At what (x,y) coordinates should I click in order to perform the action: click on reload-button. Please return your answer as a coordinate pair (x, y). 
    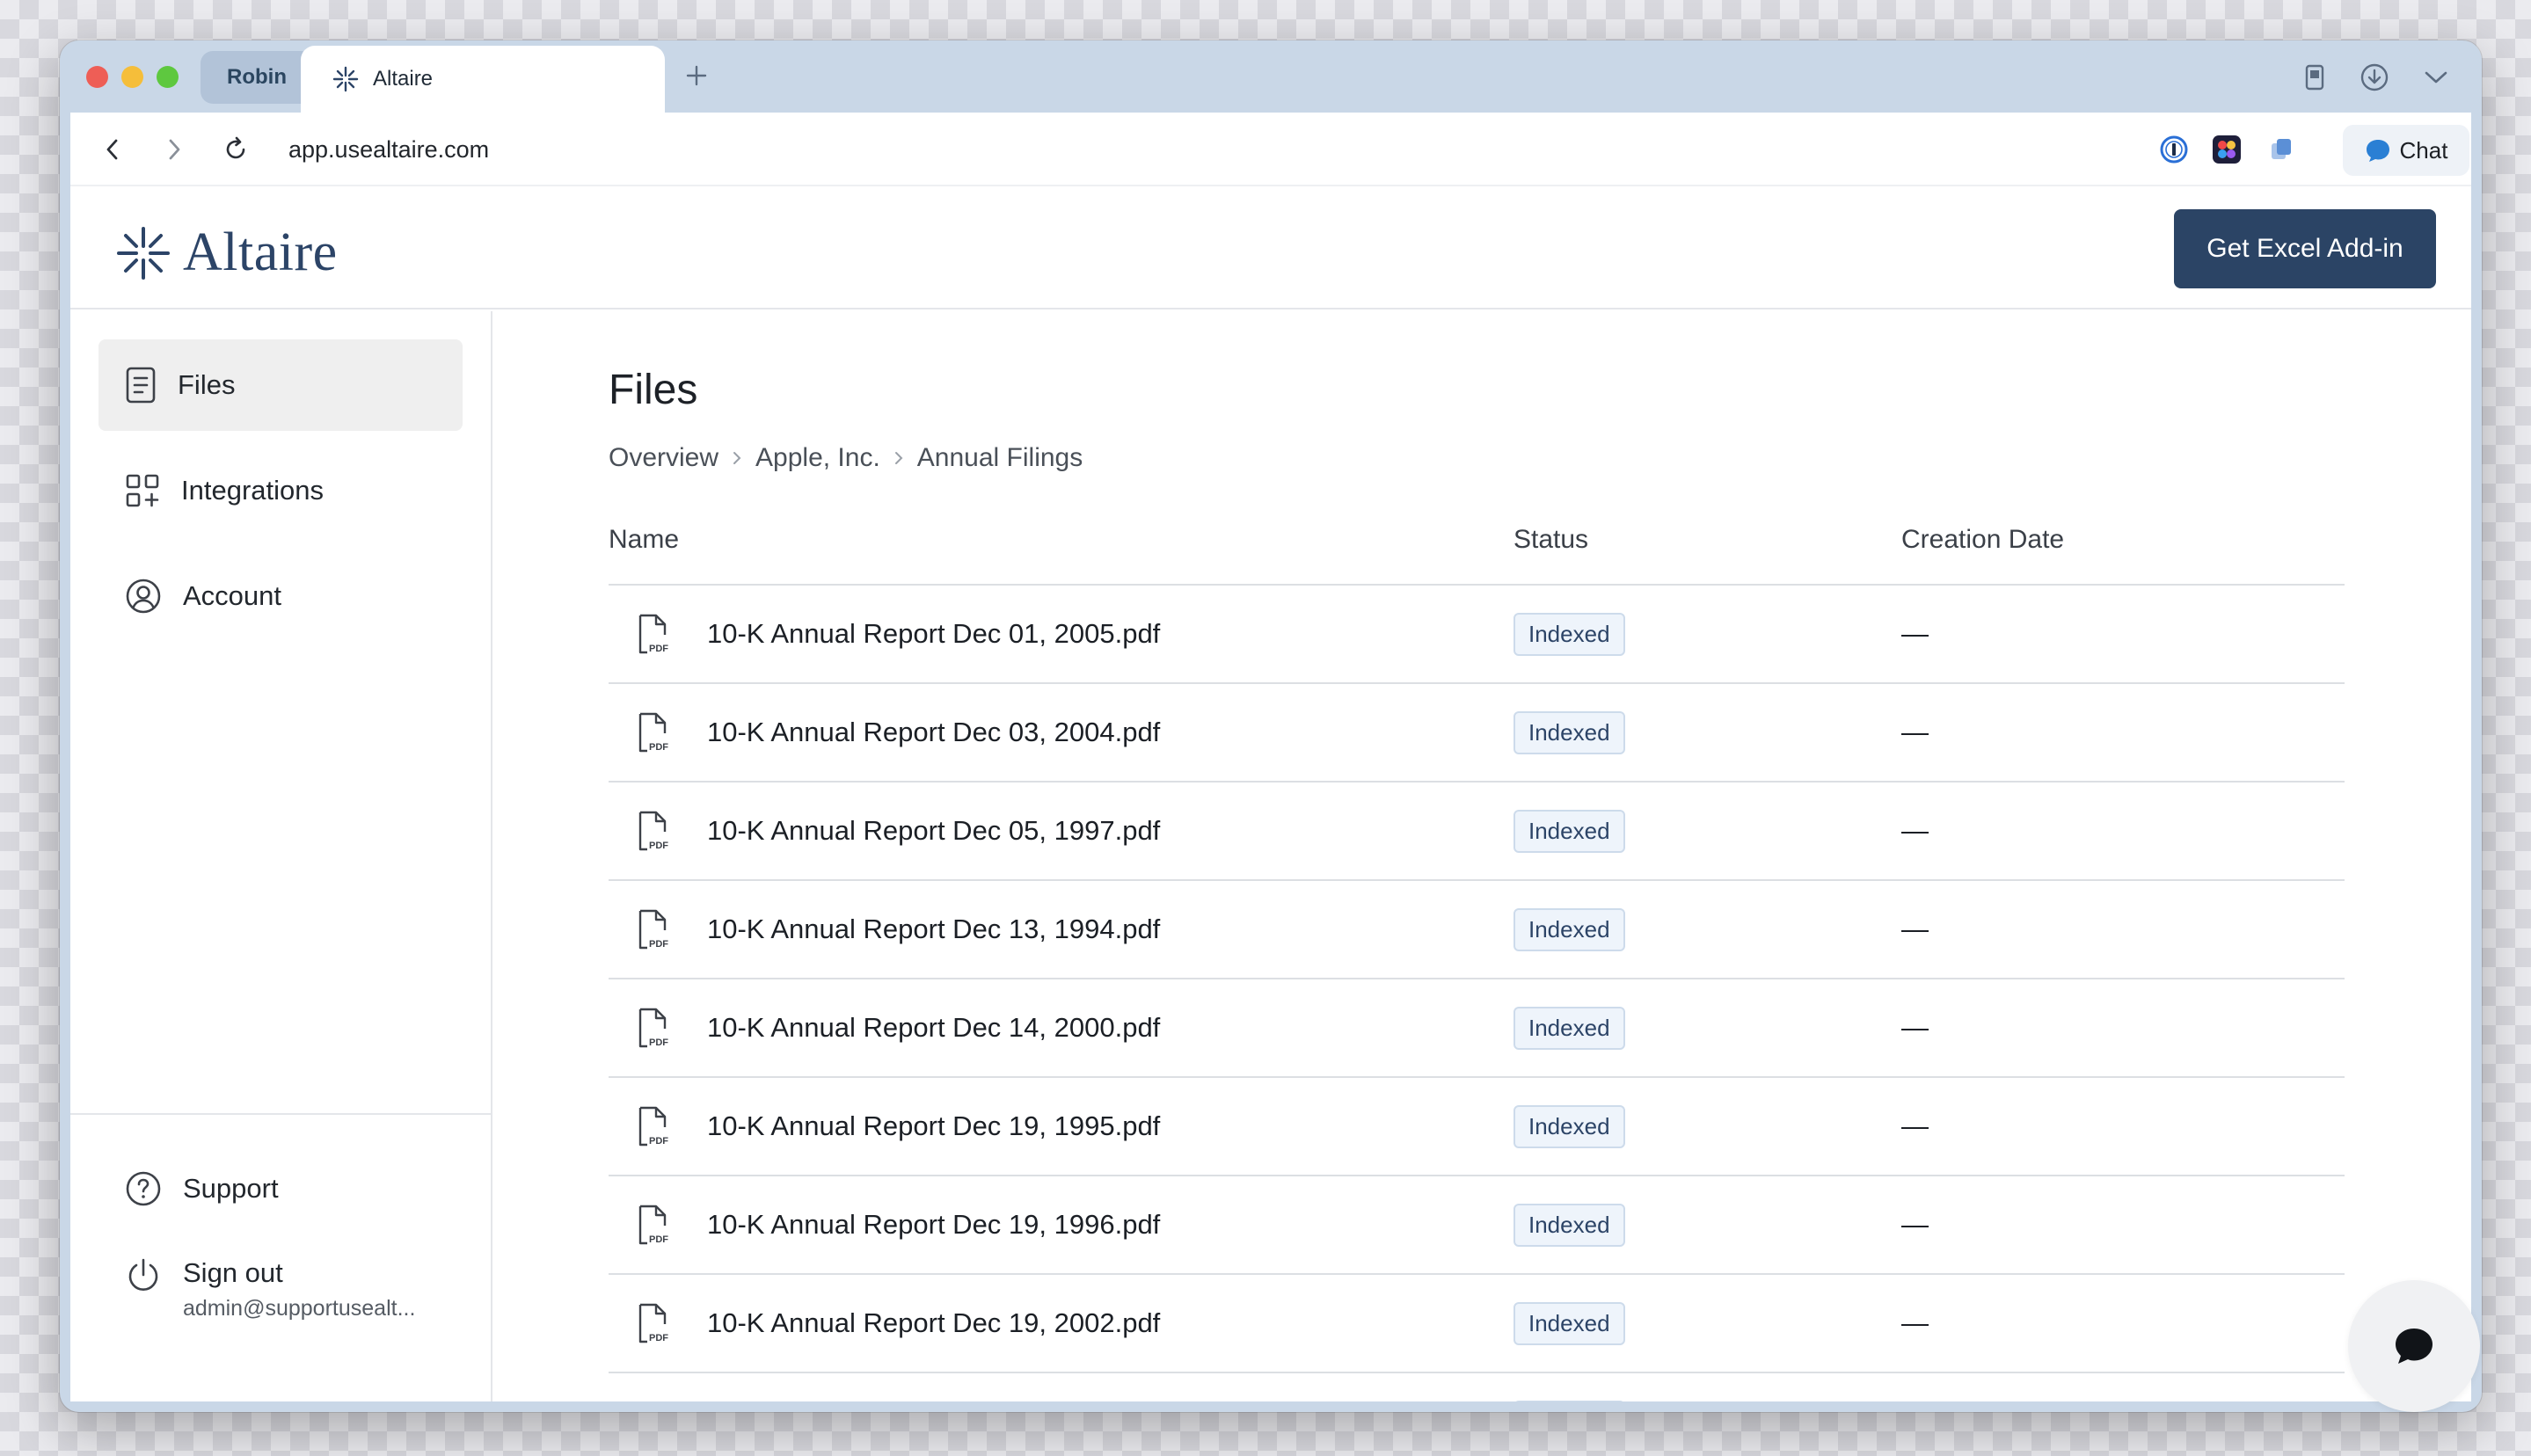
    Looking at the image, I should click on (236, 149).